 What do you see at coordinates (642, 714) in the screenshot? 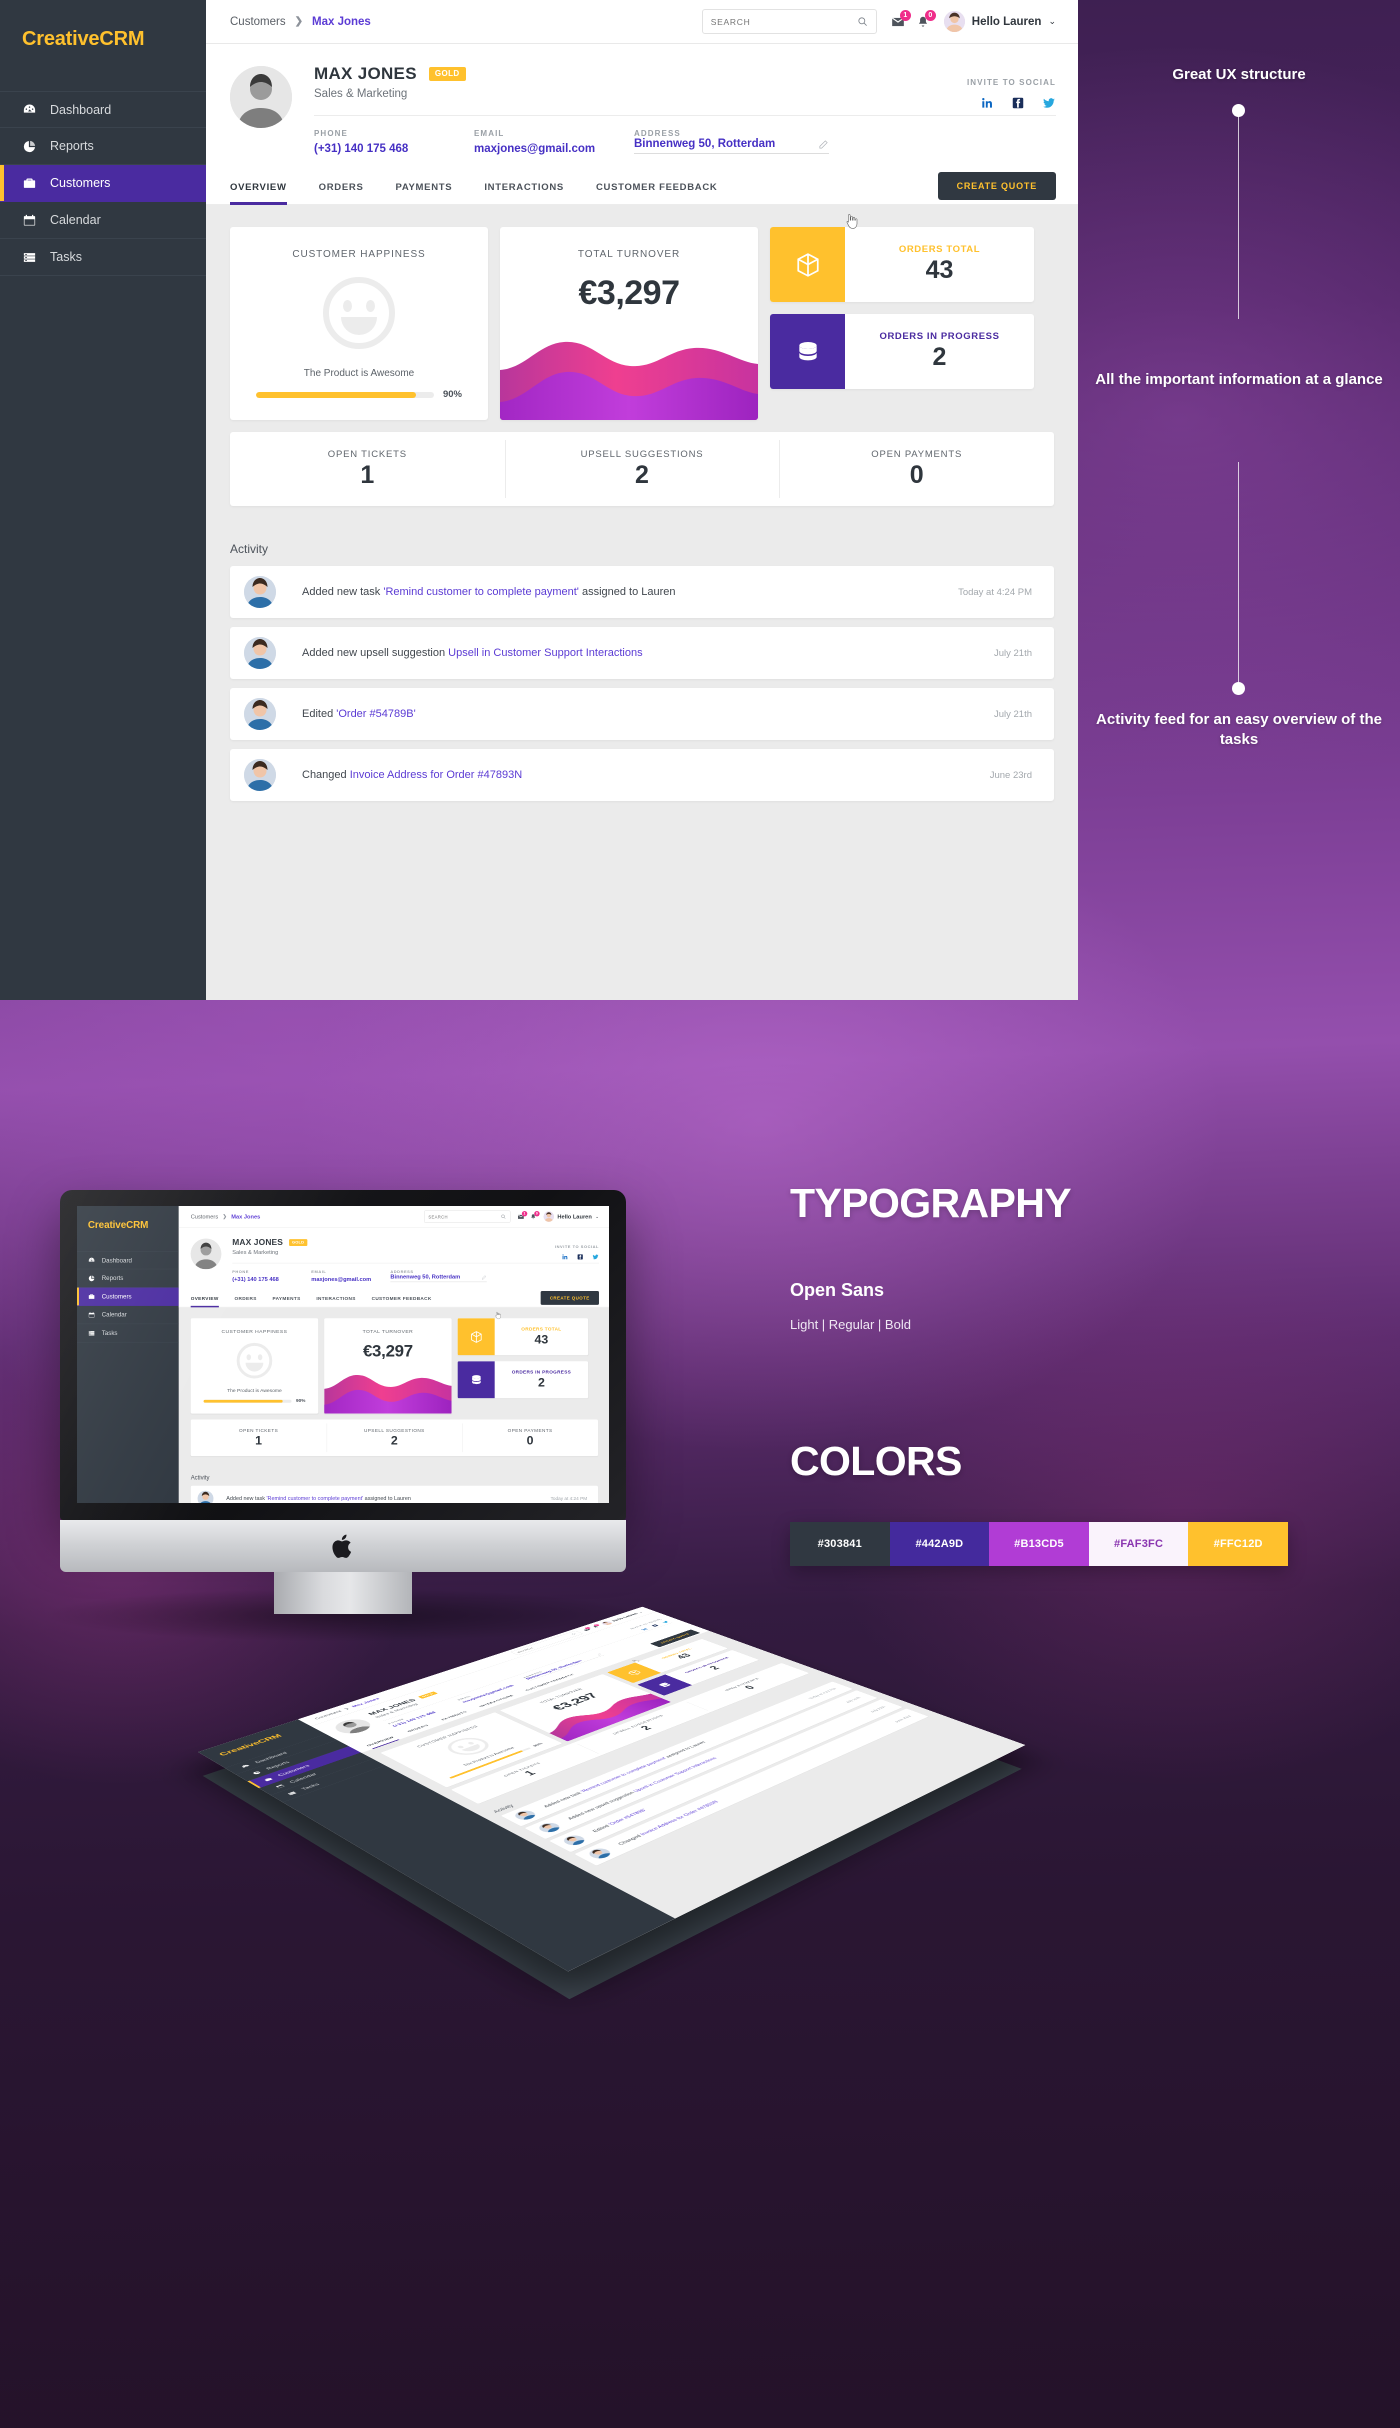
I see `activity-row: Edited 'Order #54789B' July 21th` at bounding box center [642, 714].